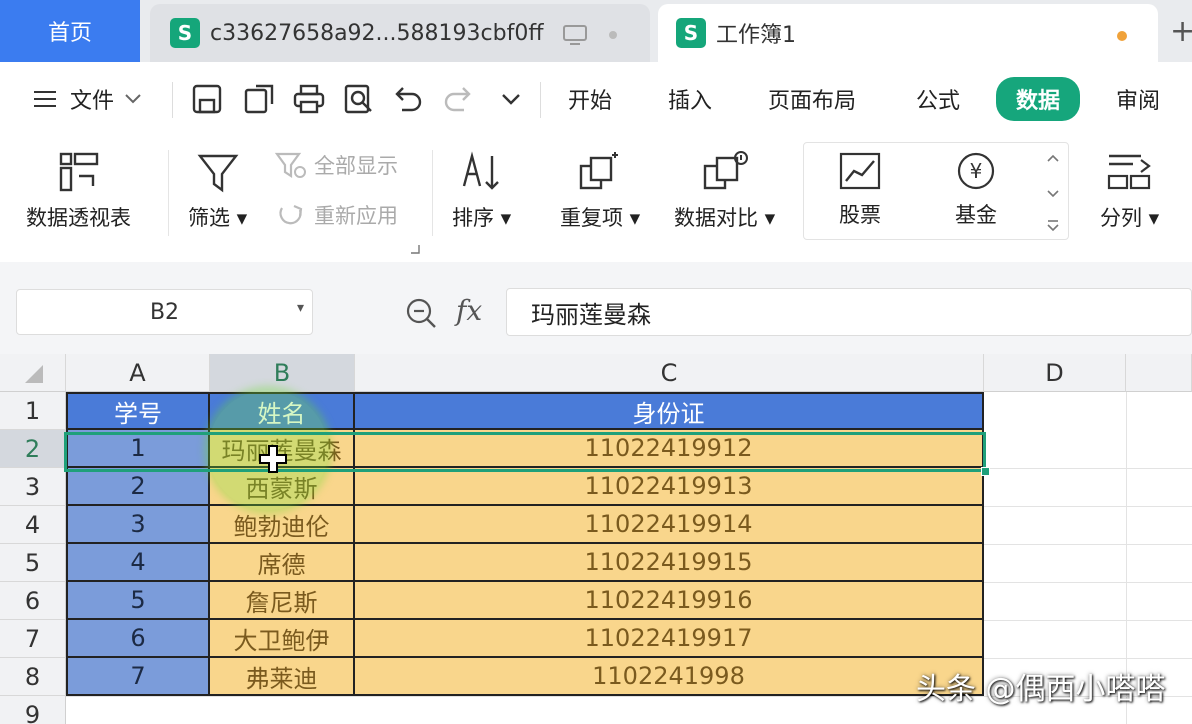 The height and width of the screenshot is (724, 1192). What do you see at coordinates (273, 459) in the screenshot?
I see `cell-cursor-icon` at bounding box center [273, 459].